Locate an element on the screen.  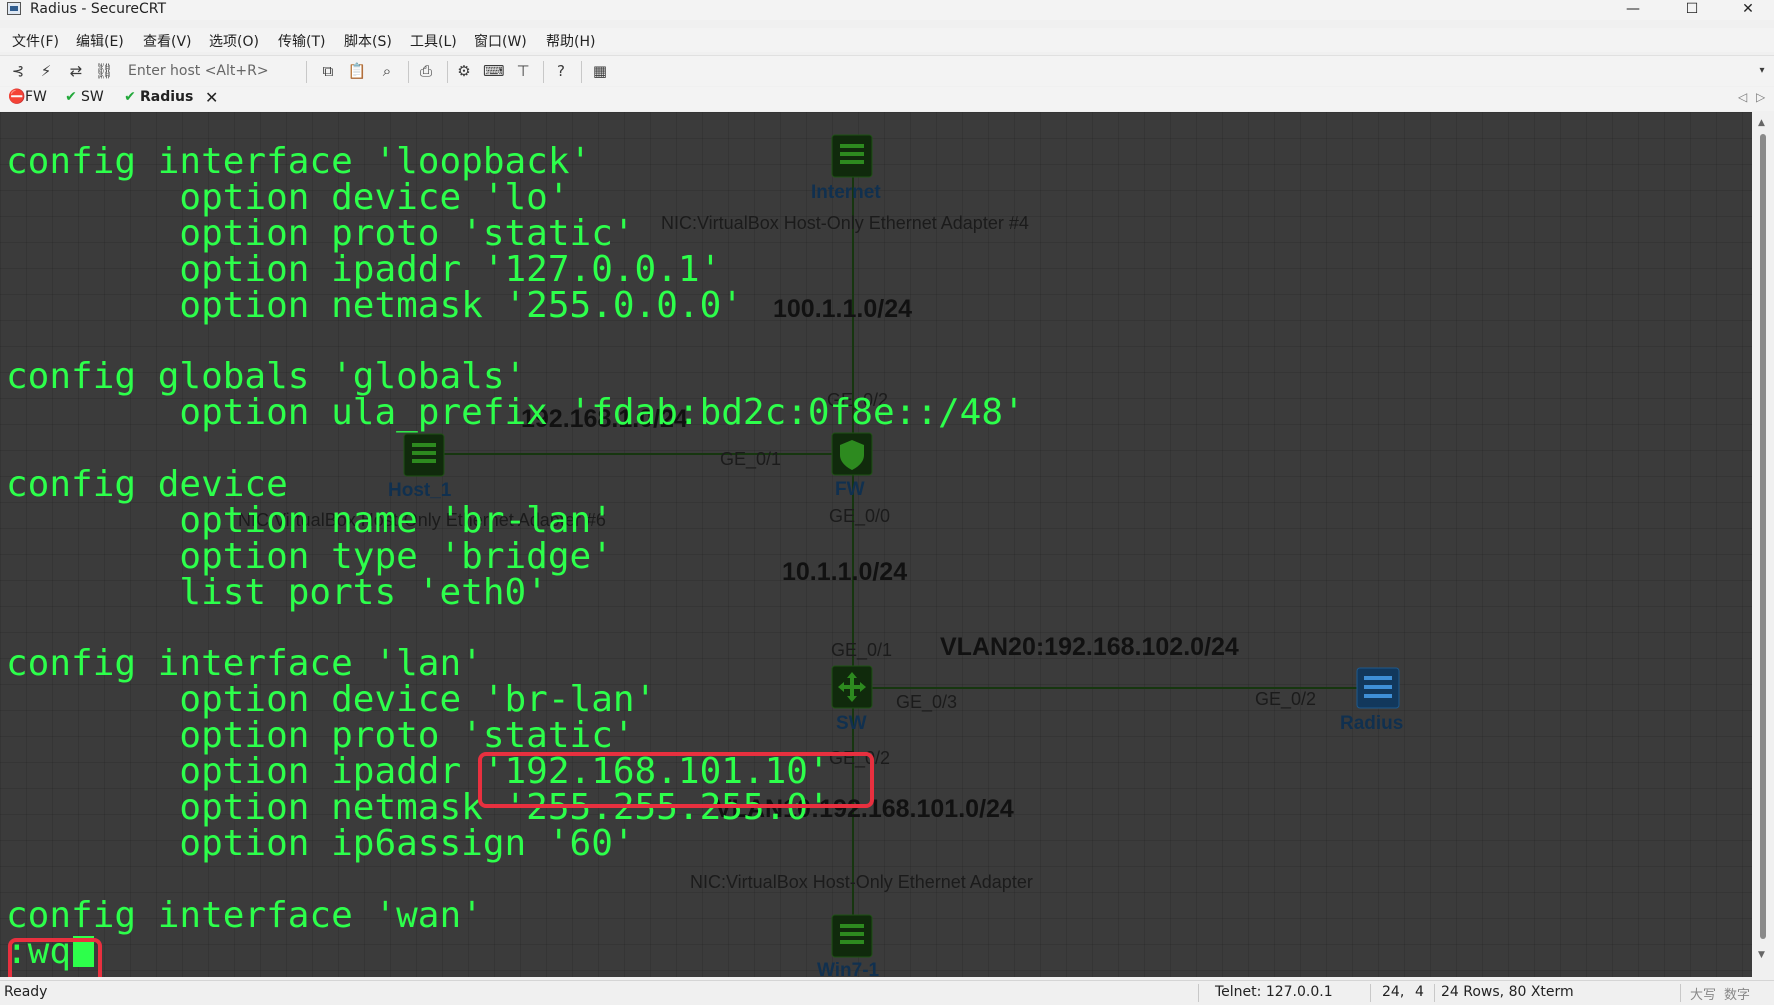
menu-script: 脚本(S) is located at coordinates (368, 41).